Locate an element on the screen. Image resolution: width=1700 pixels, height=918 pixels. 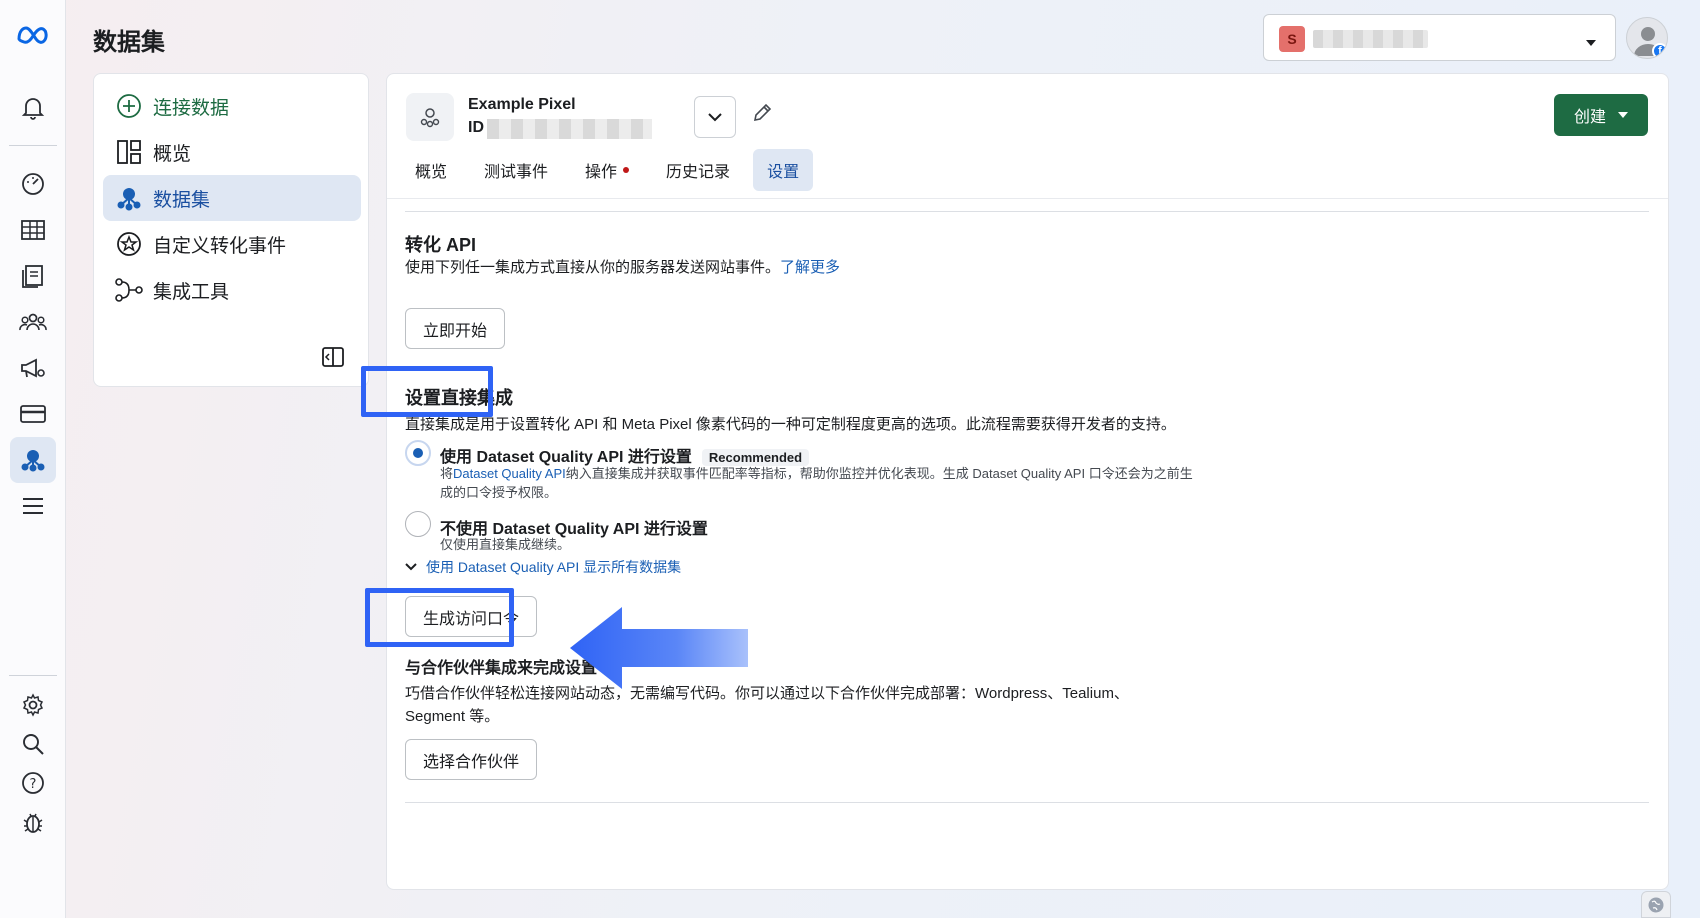
page-title: 数据集 is located at coordinates (129, 42).